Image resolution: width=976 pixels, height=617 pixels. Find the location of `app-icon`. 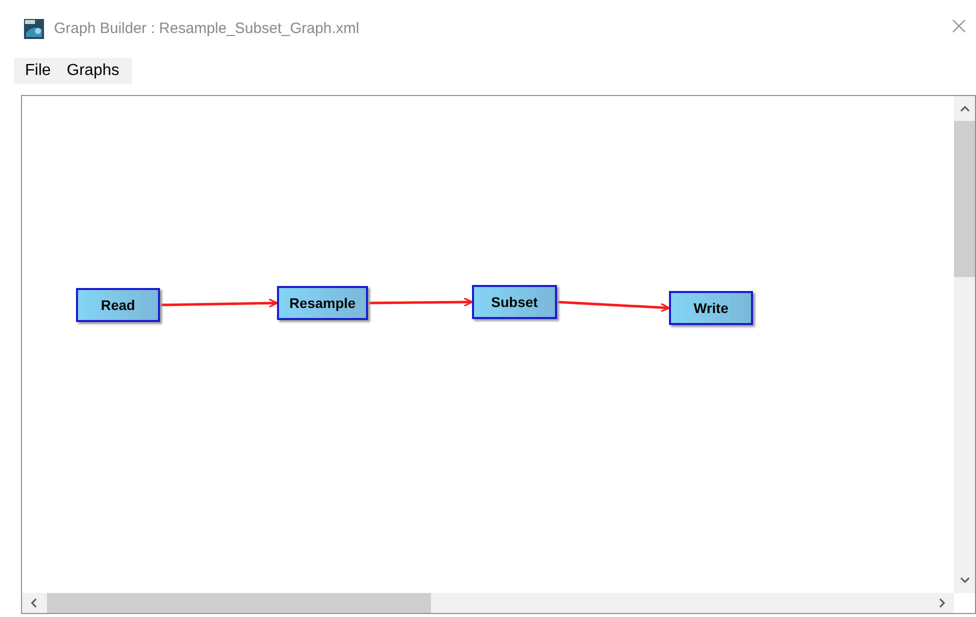

app-icon is located at coordinates (34, 29).